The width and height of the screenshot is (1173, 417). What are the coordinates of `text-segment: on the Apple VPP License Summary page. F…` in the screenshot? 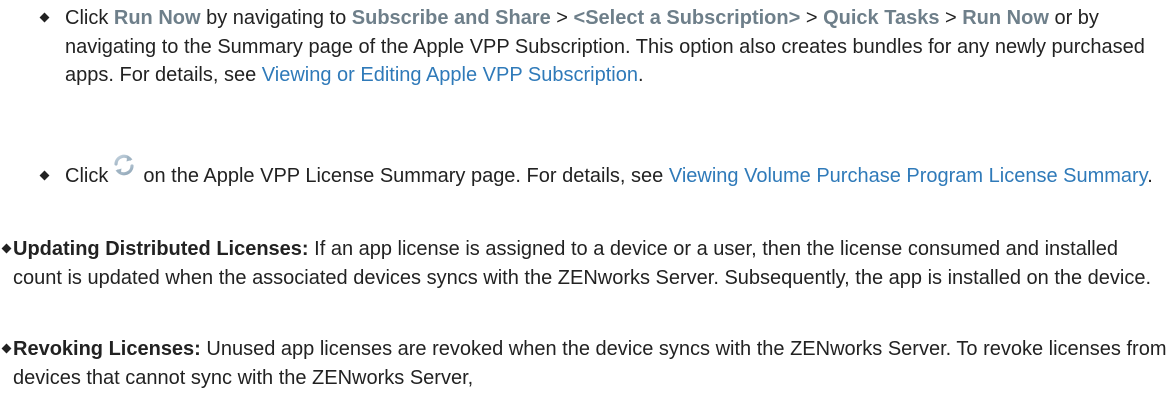 It's located at (406, 176).